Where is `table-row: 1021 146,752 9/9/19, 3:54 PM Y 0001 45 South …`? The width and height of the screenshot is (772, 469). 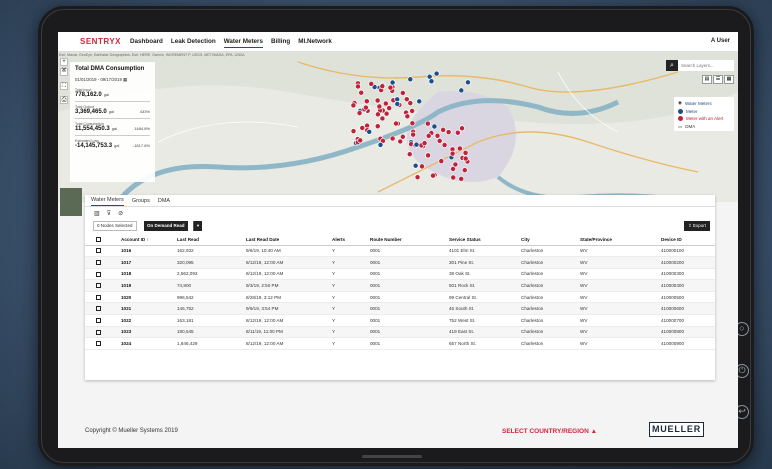
table-row: 1021 146,752 9/9/19, 3:54 PM Y 0001 45 South … is located at coordinates (400, 309).